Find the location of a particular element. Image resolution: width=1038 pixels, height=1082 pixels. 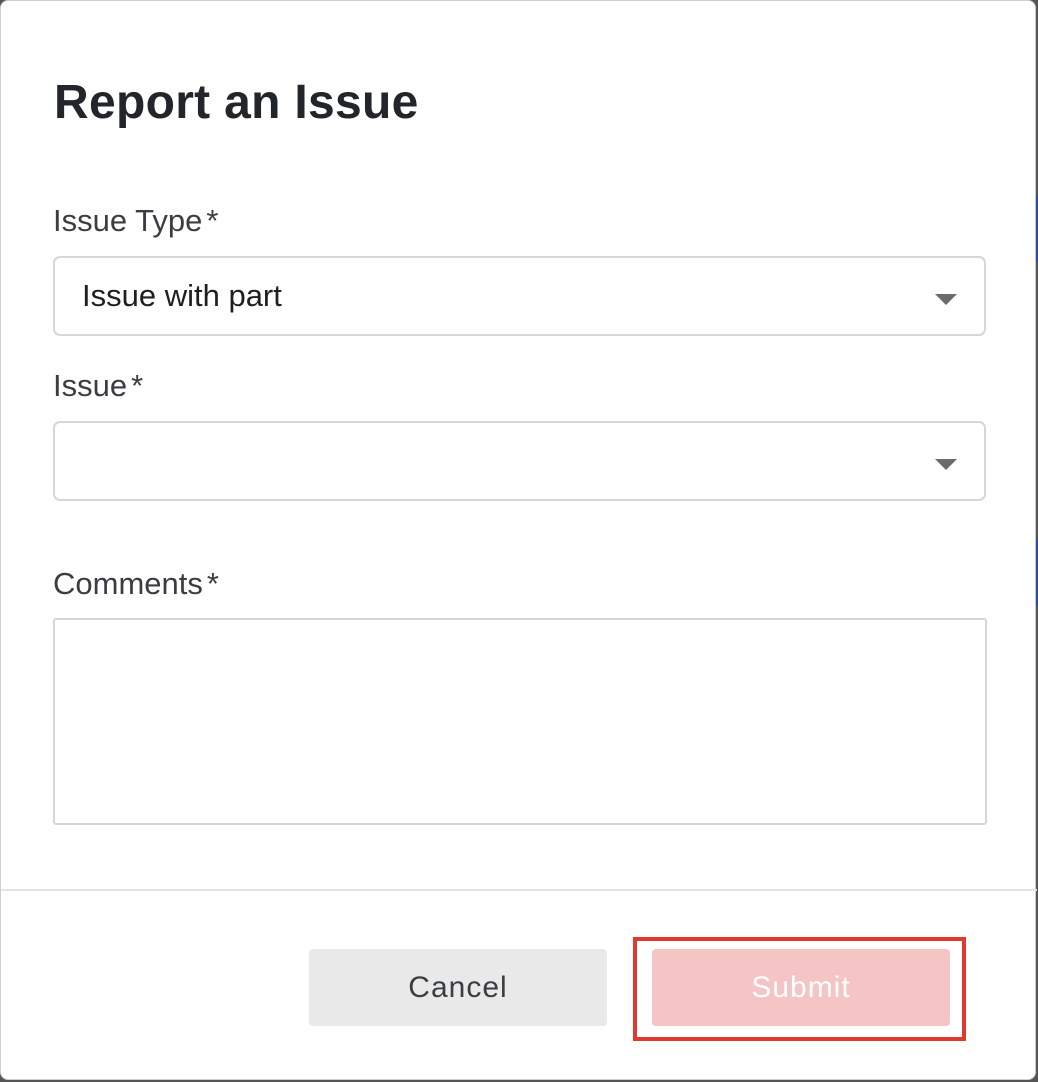

issue-type-label: Issue Type * is located at coordinates (135, 221).